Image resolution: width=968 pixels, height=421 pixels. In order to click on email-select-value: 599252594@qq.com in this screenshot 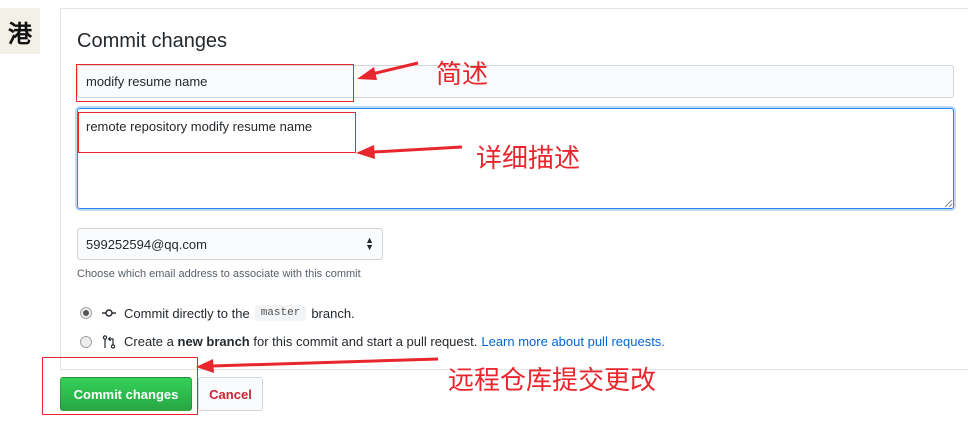, I will do `click(146, 244)`.